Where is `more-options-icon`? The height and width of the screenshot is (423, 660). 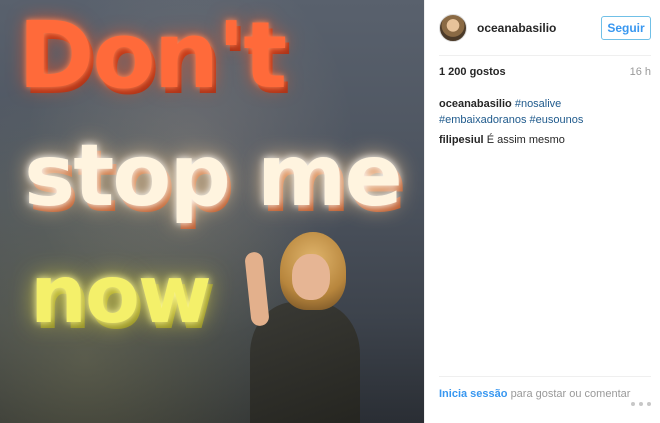
more-options-icon is located at coordinates (641, 404).